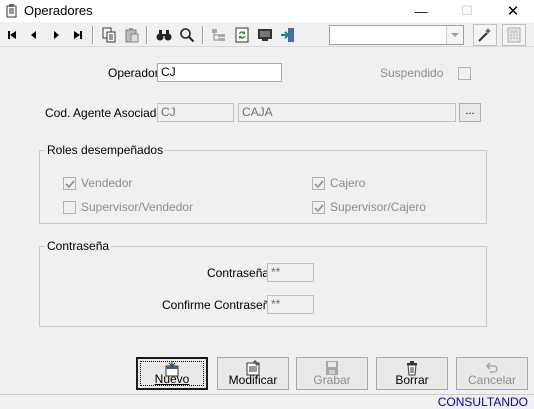  I want to click on refresh-icon, so click(242, 35).